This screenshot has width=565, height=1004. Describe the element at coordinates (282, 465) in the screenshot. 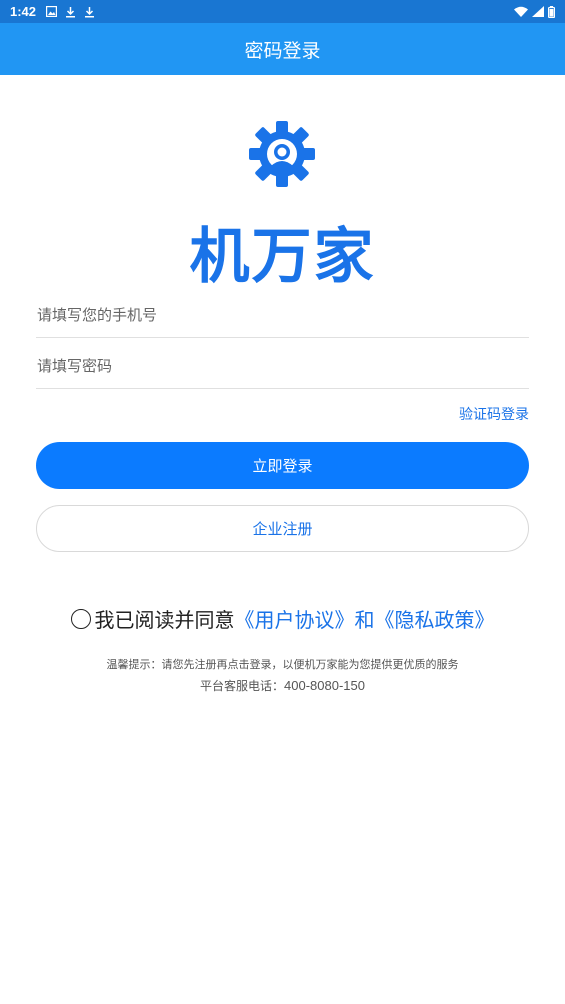

I see `login-button: 立即登录` at that location.